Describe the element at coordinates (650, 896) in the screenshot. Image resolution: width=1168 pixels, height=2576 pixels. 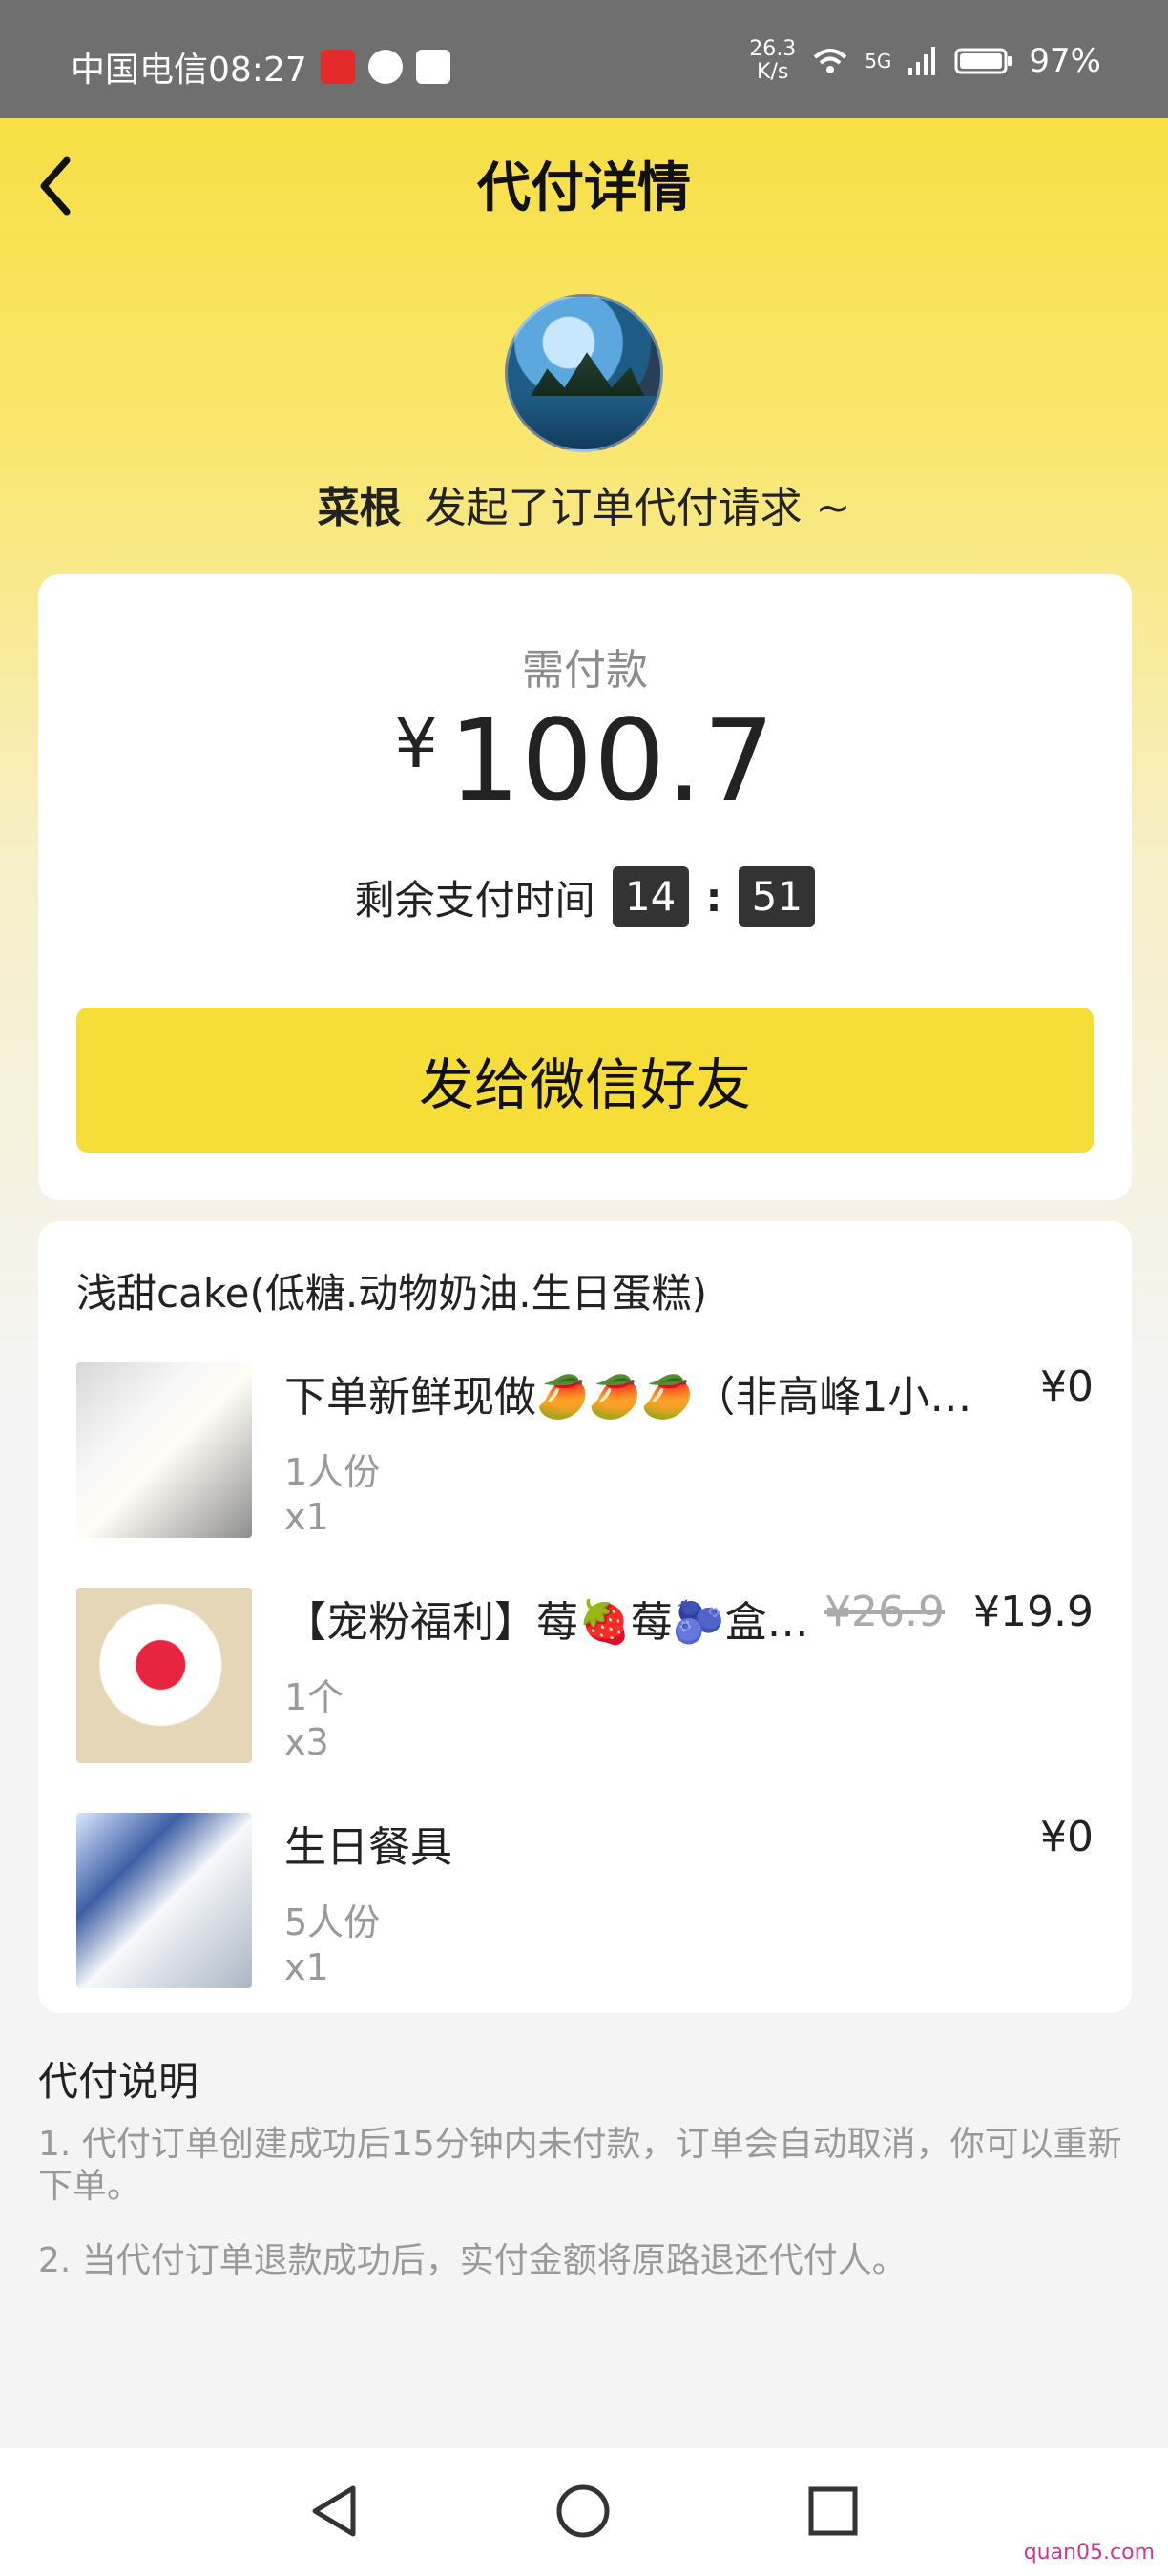
I see `timer-minutes: 14` at that location.